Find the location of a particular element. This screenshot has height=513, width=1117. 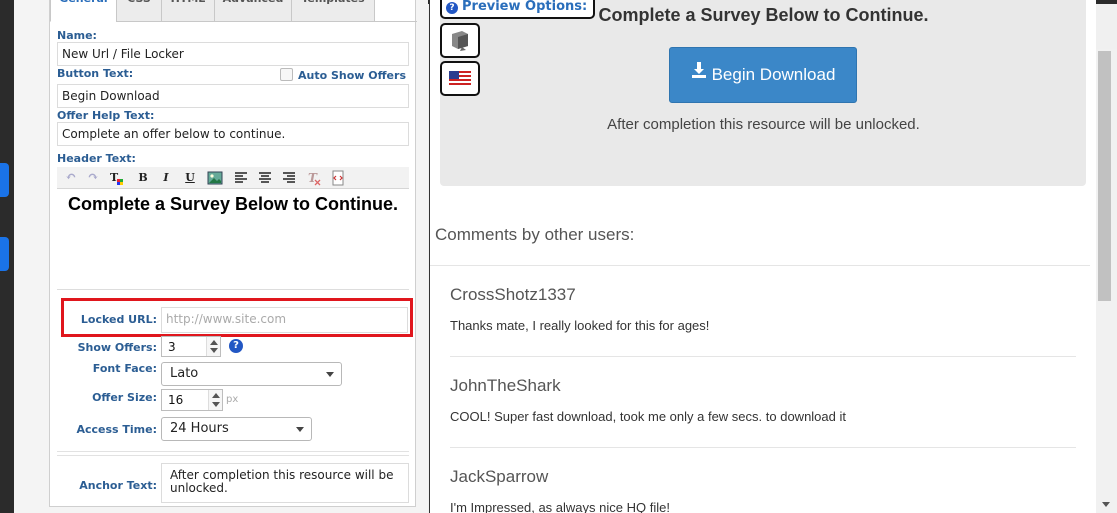

left-dark-sidebar is located at coordinates (7, 256).